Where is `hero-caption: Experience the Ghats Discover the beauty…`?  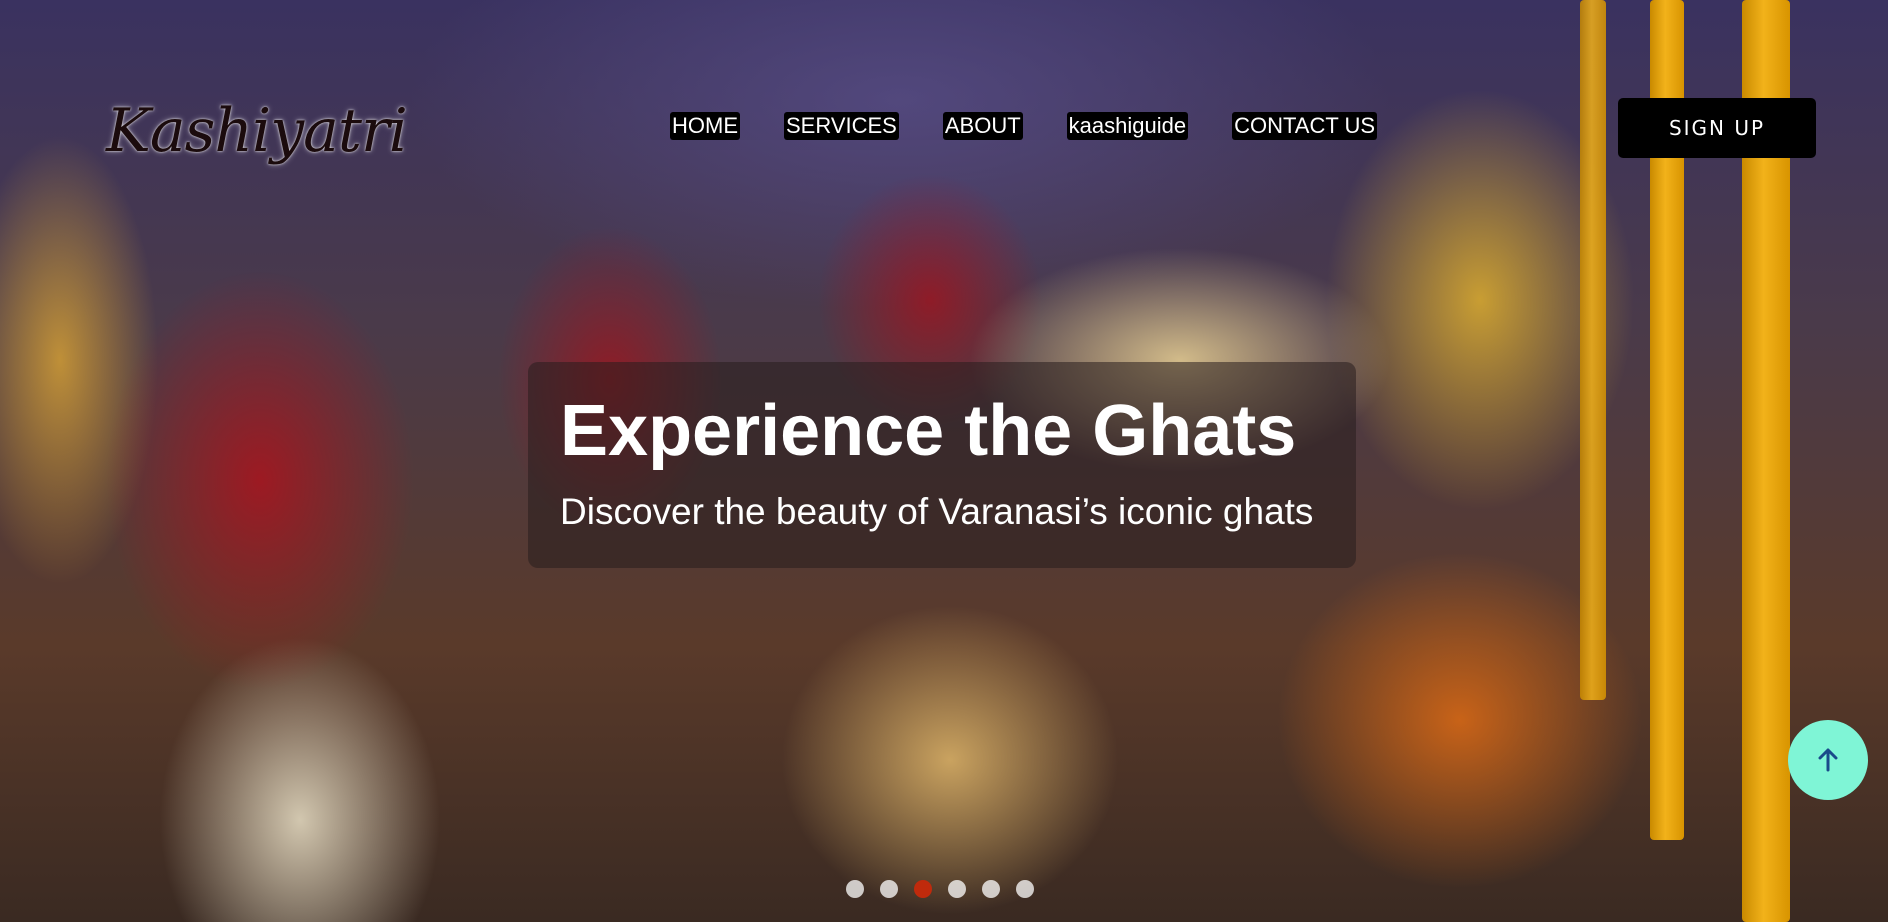 hero-caption: Experience the Ghats Discover the beauty… is located at coordinates (942, 465).